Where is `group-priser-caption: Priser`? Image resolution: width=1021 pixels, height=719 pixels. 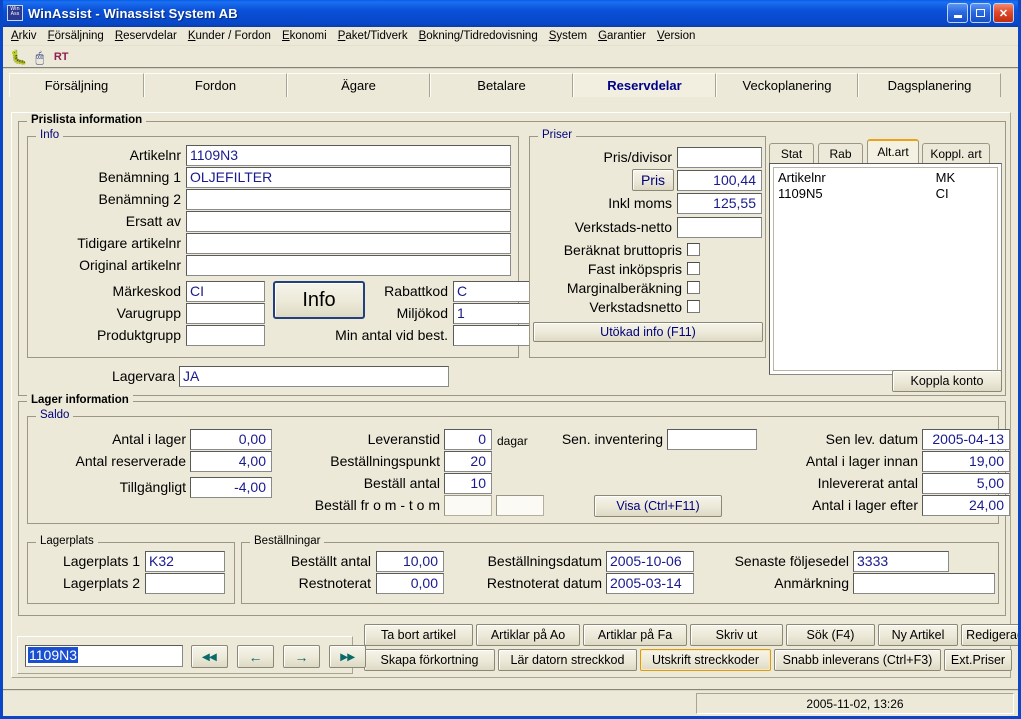
group-priser-caption: Priser is located at coordinates (557, 135).